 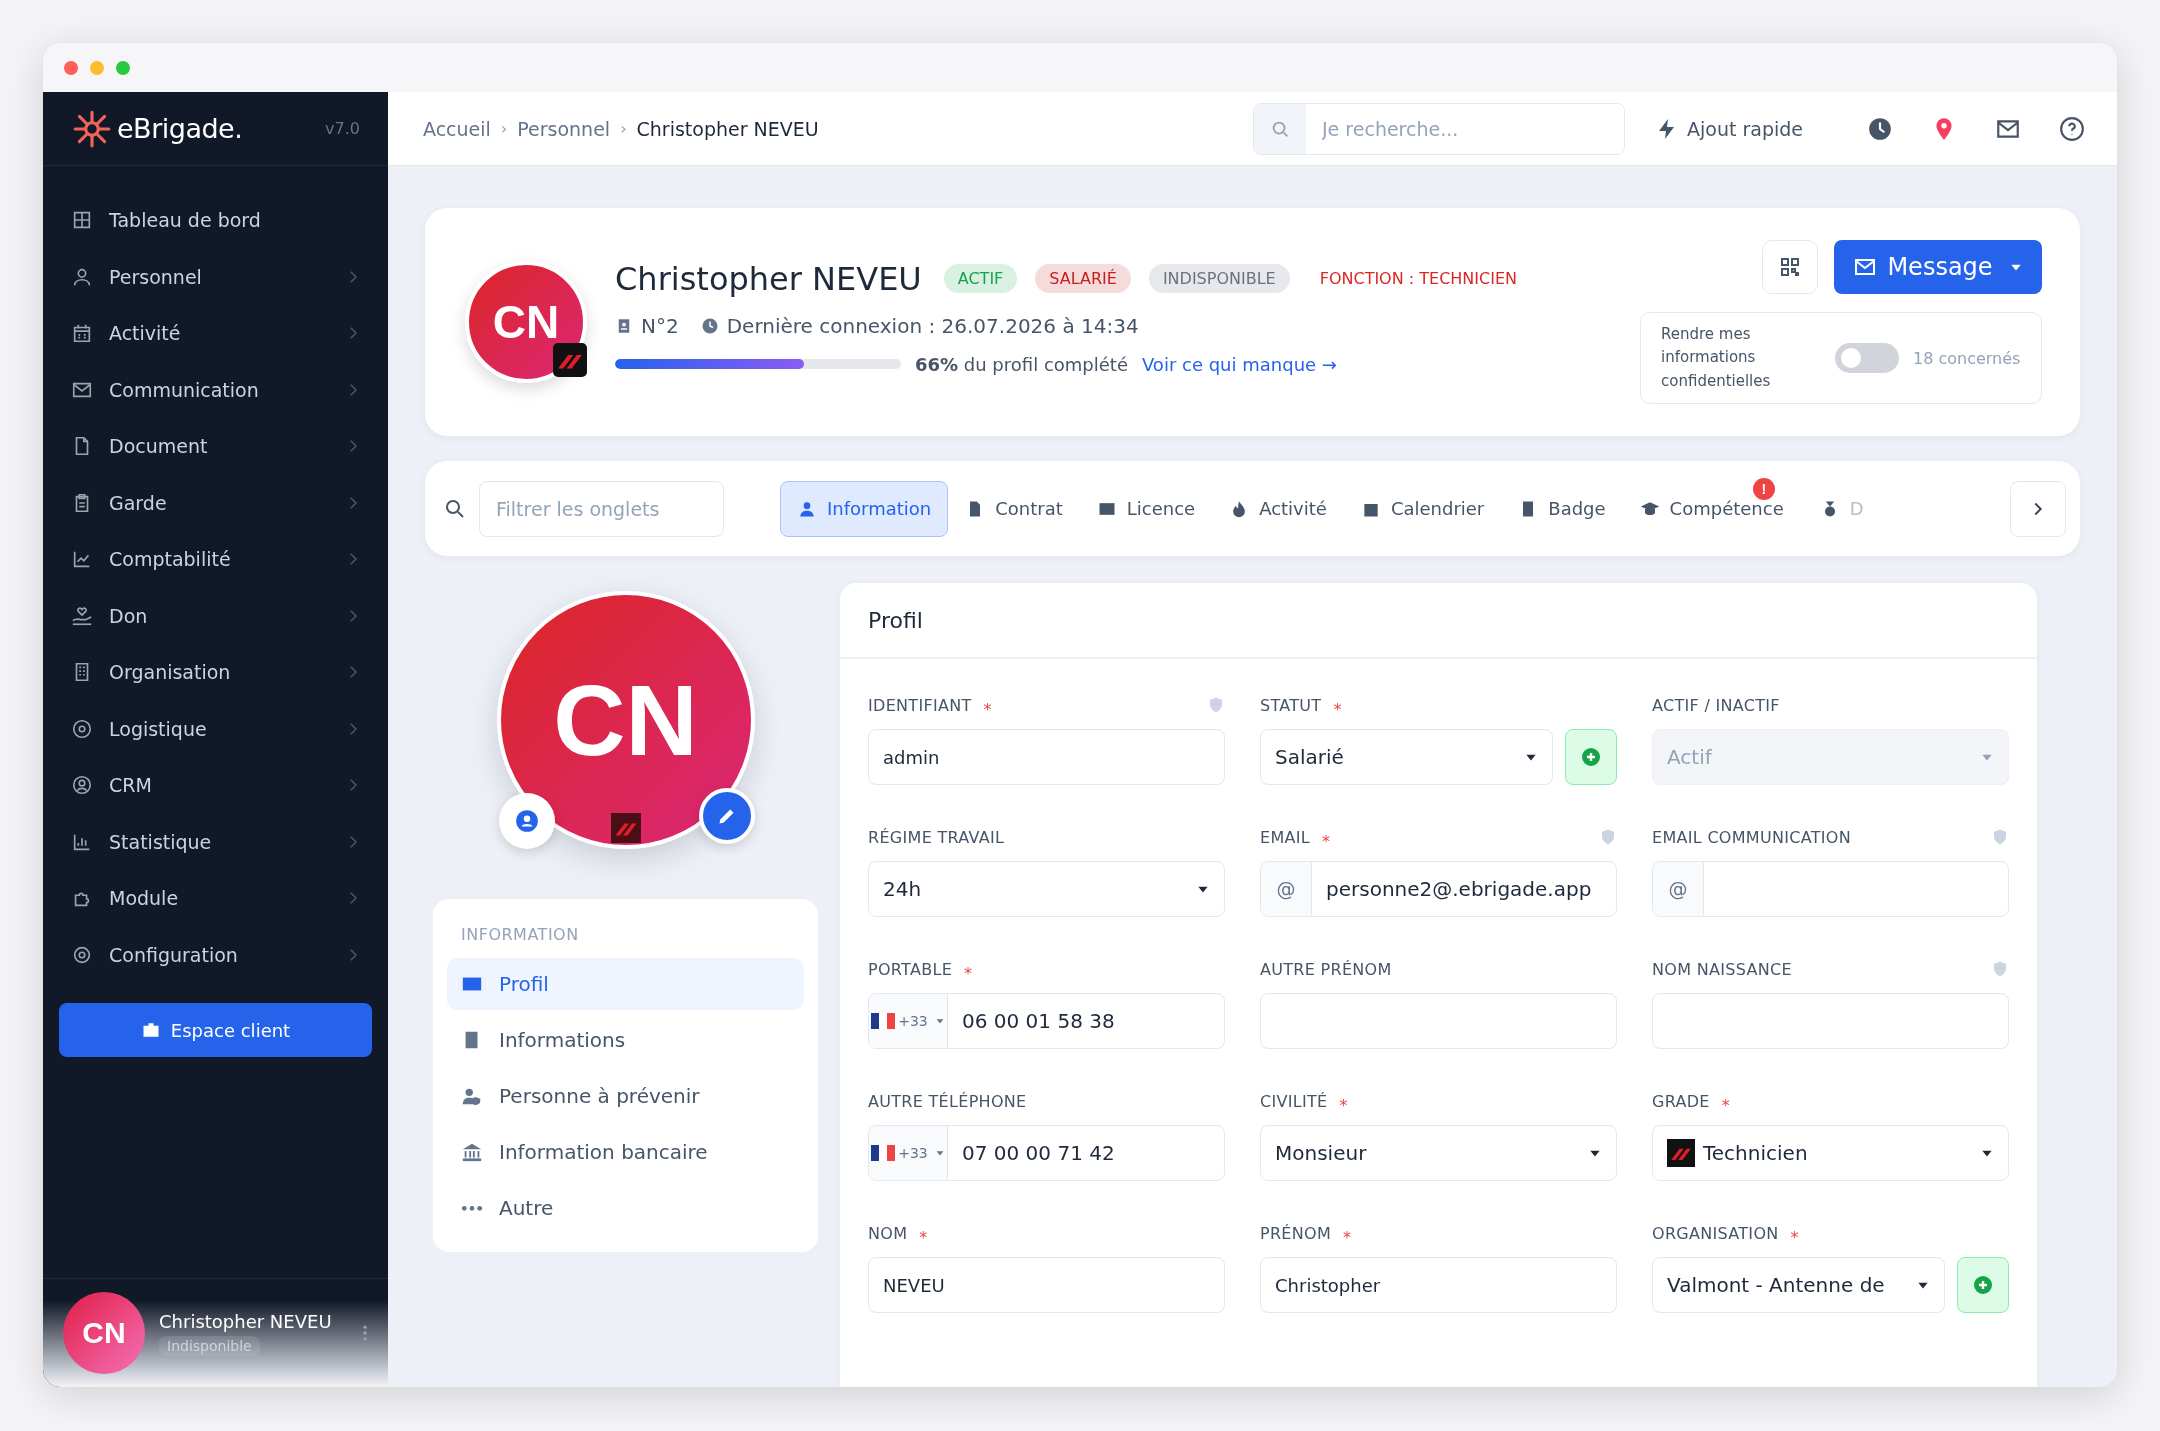 I want to click on breadcrumb-link: Personnel, so click(x=564, y=128).